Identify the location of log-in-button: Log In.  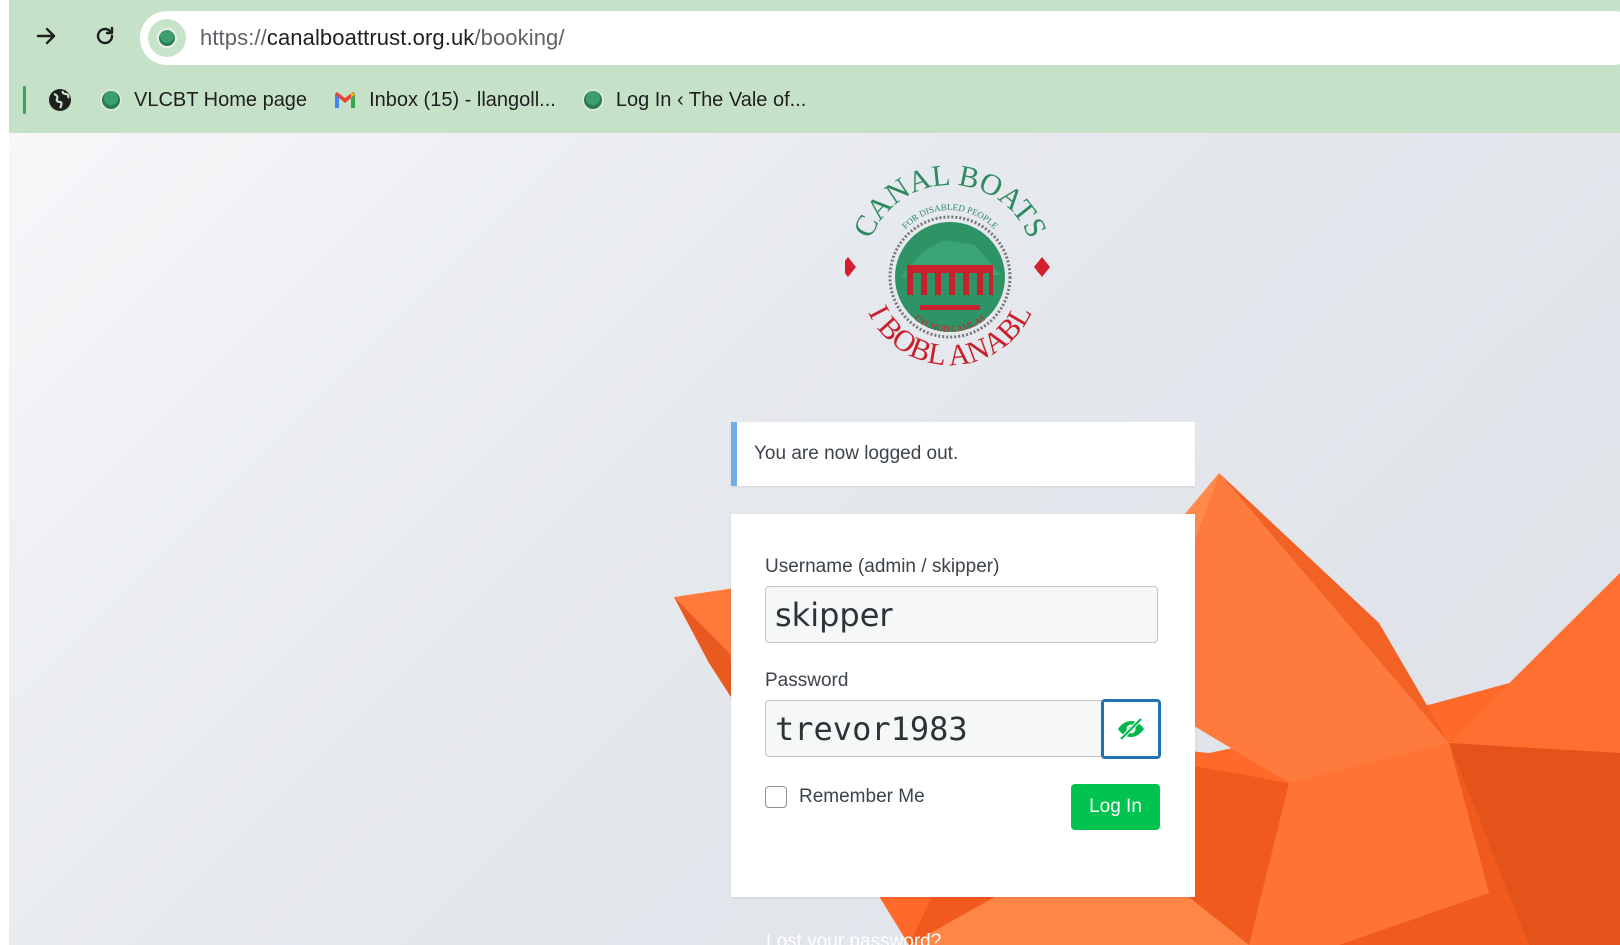
(1115, 807).